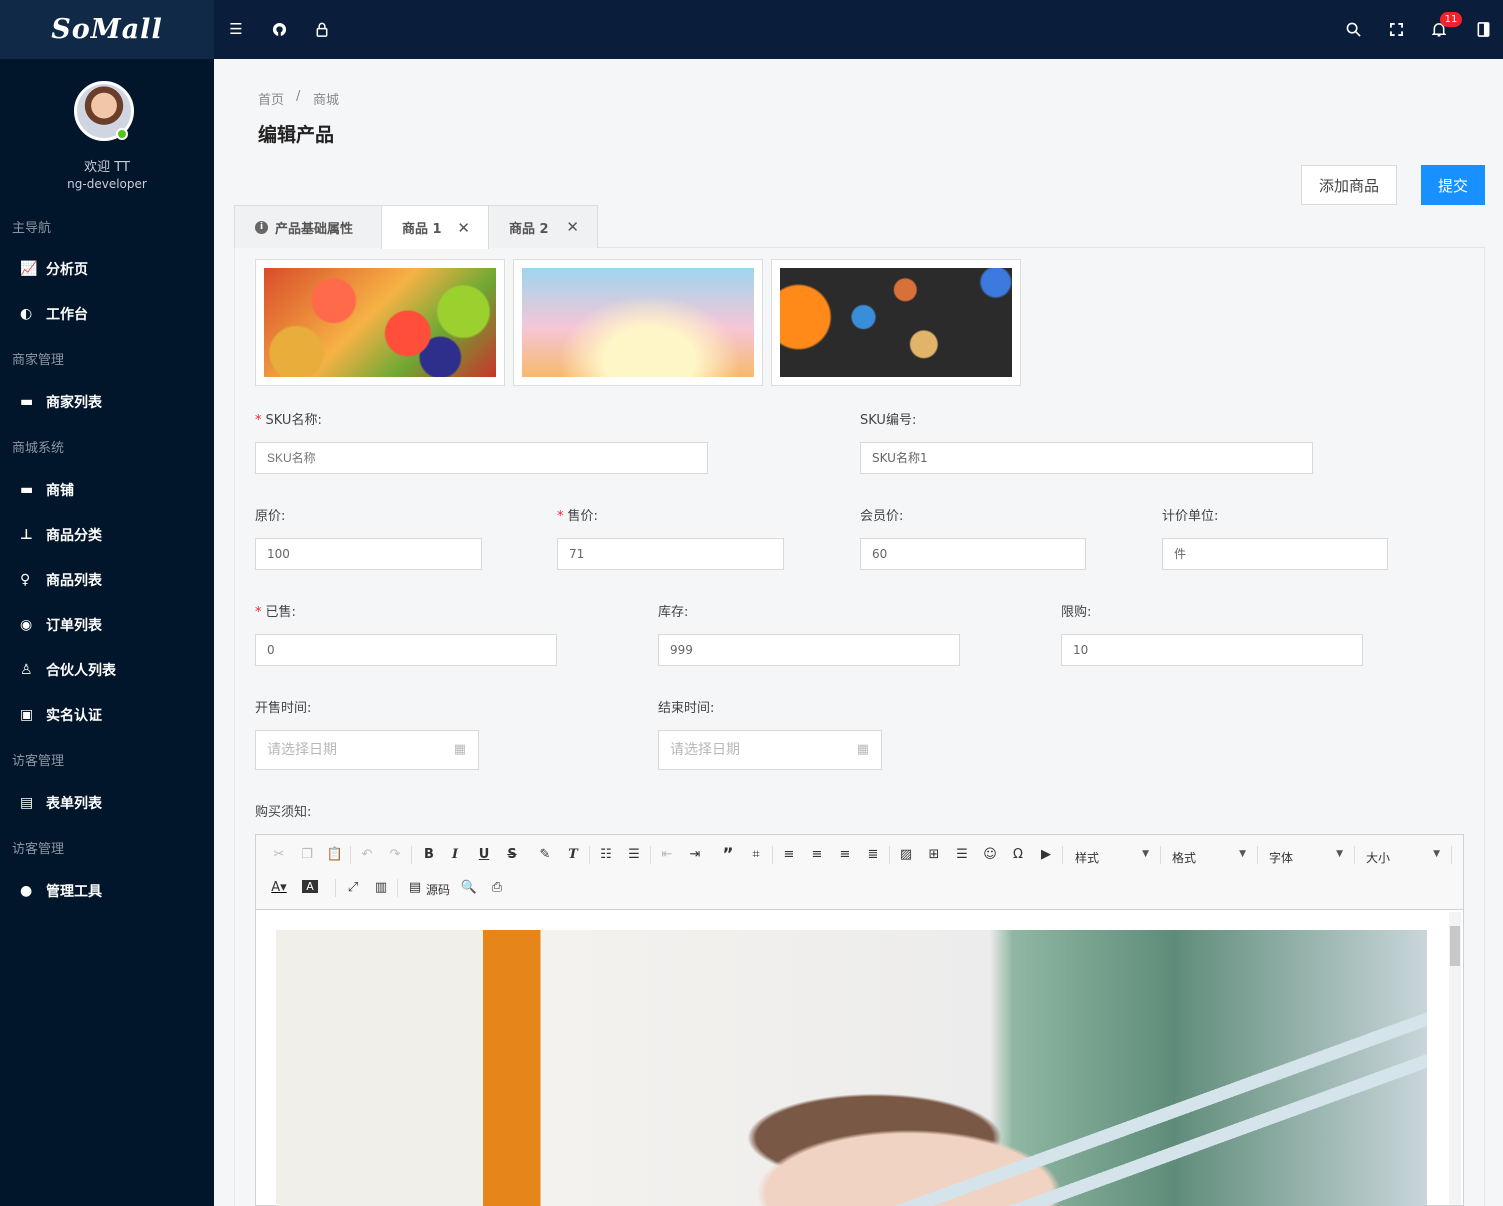 The height and width of the screenshot is (1206, 1503). Describe the element at coordinates (270, 516) in the screenshot. I see `original-price-label: 原价:` at that location.